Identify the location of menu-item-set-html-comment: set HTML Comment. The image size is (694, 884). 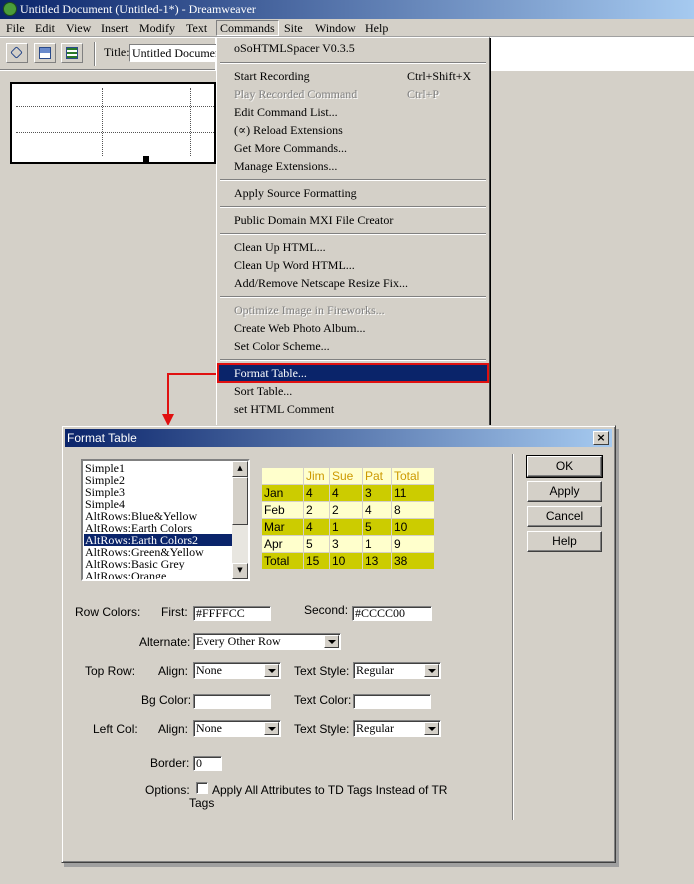
(284, 409).